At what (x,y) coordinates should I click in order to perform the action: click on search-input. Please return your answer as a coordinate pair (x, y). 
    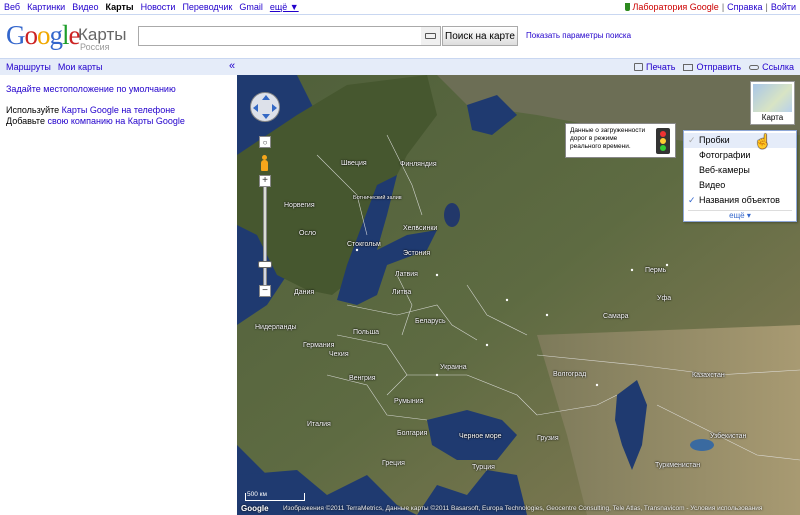
    Looking at the image, I should click on (280, 36).